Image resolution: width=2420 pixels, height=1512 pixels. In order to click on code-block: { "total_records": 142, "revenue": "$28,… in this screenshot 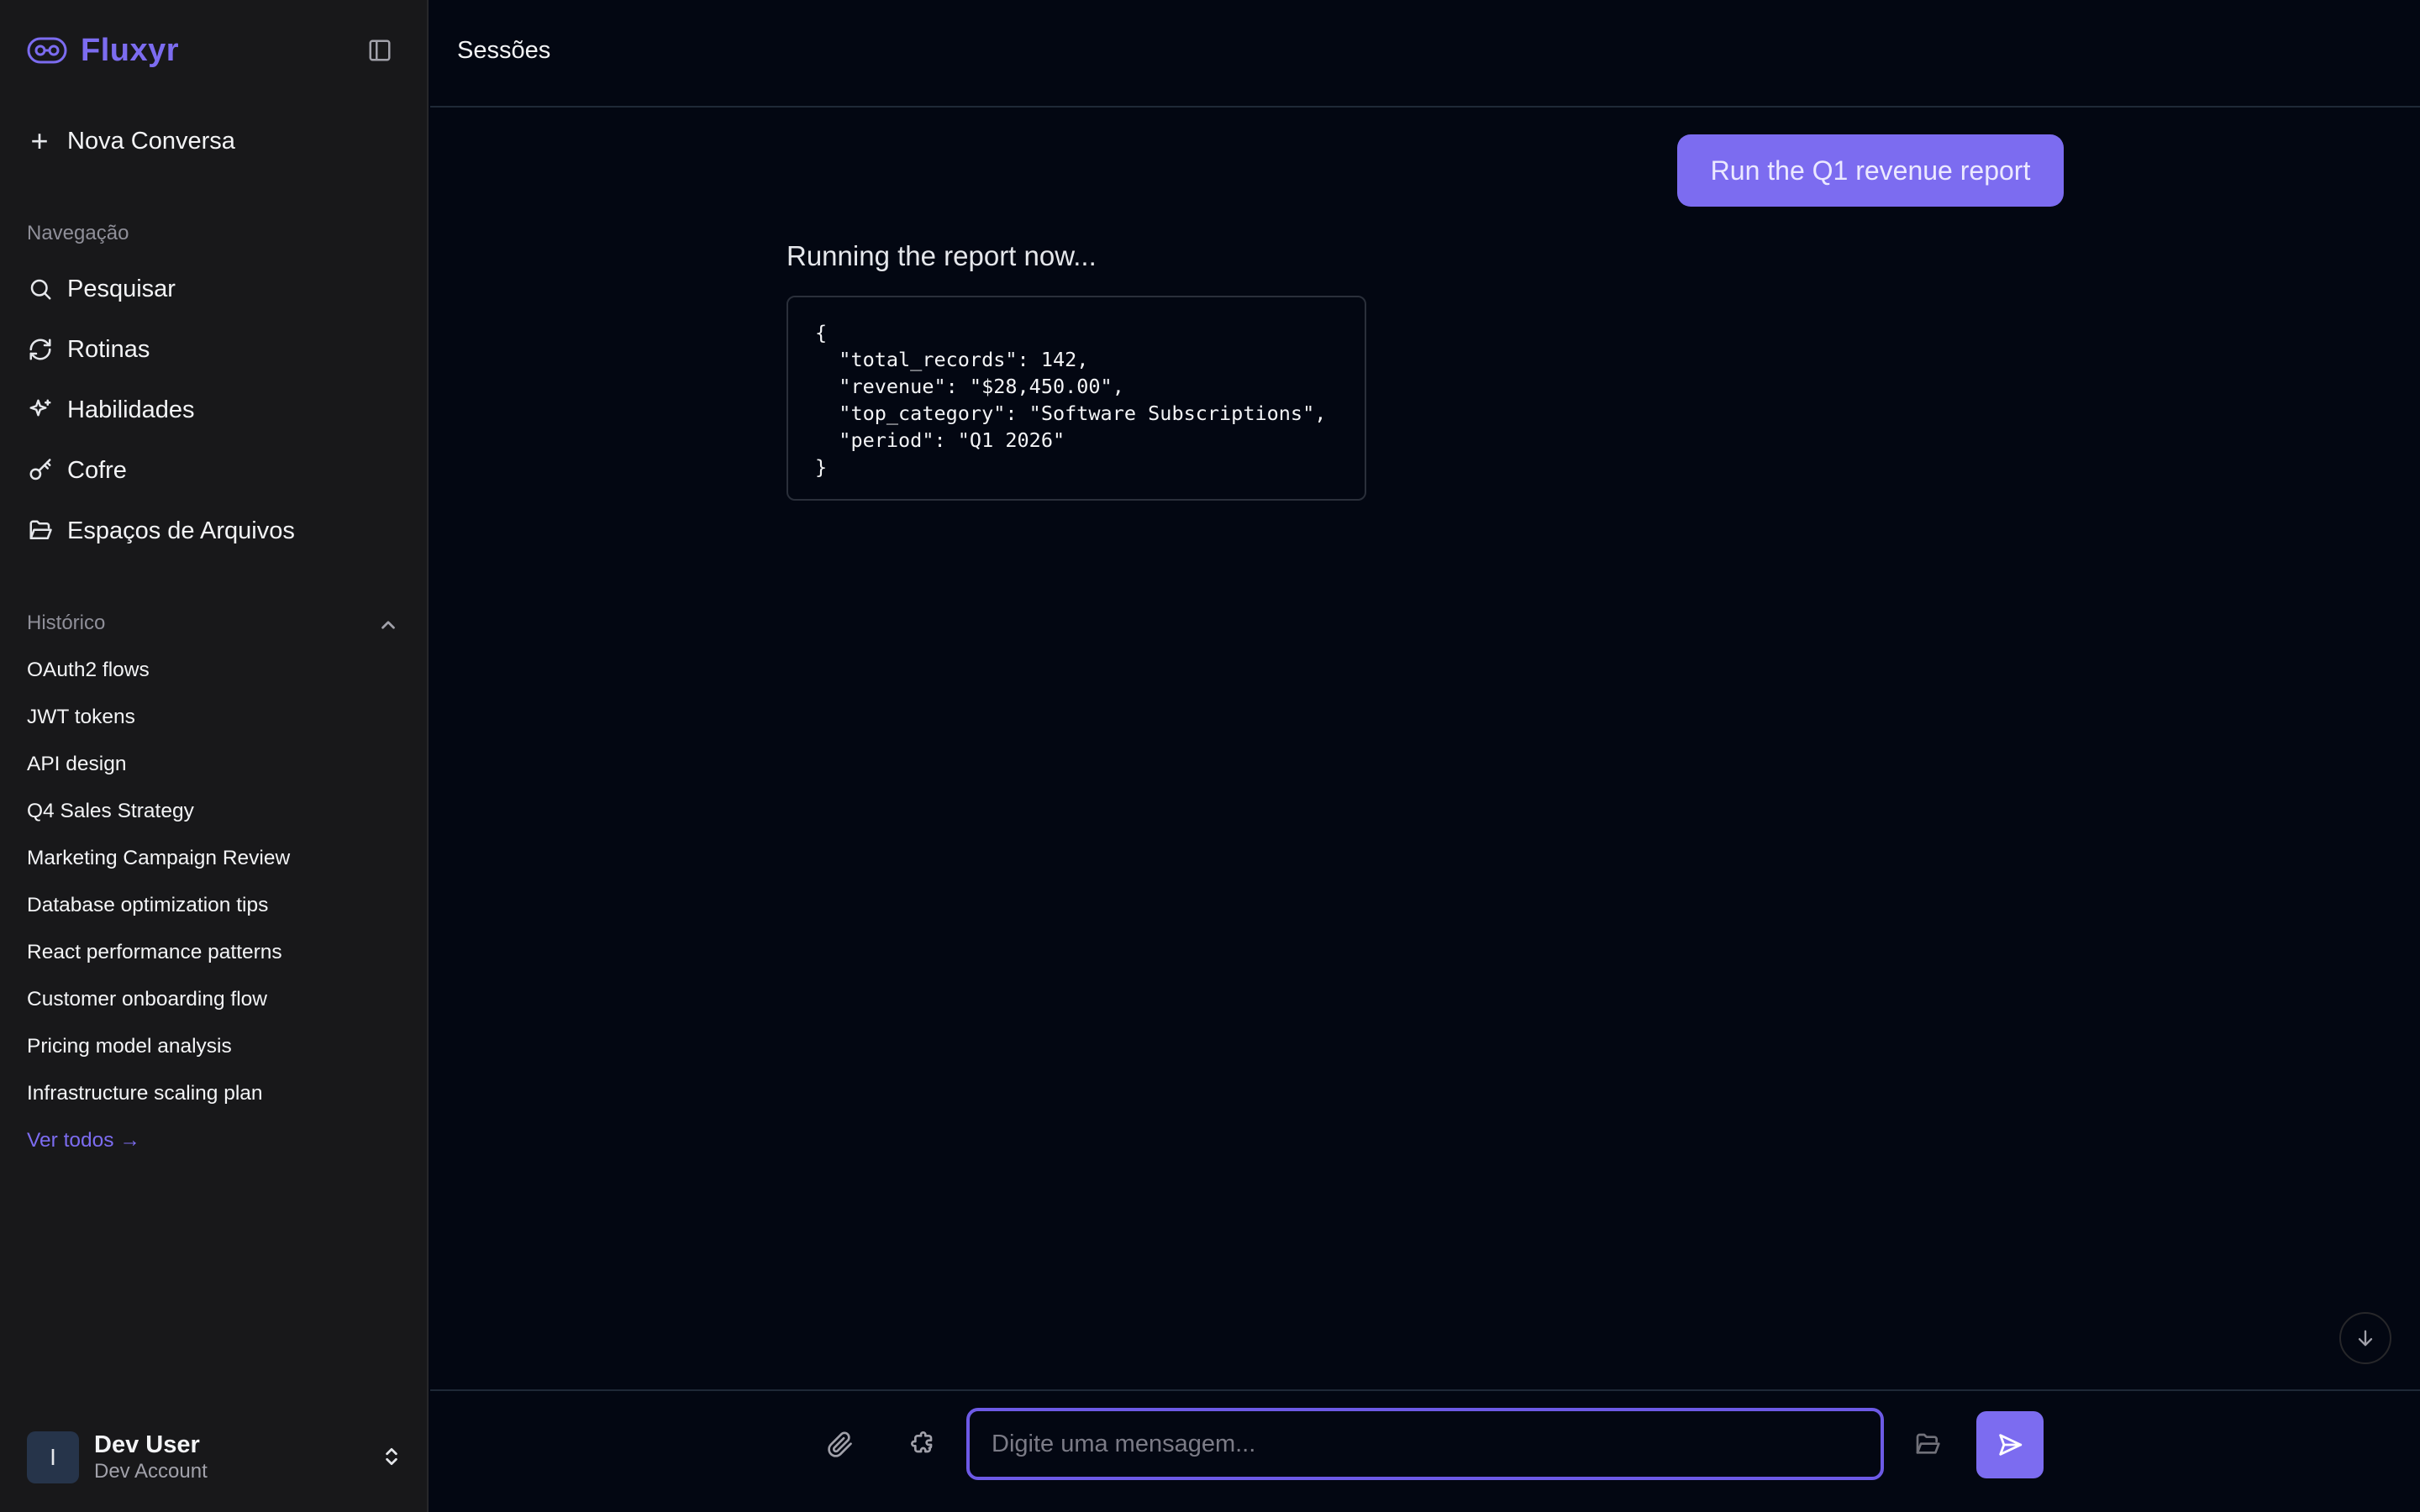, I will do `click(1076, 398)`.